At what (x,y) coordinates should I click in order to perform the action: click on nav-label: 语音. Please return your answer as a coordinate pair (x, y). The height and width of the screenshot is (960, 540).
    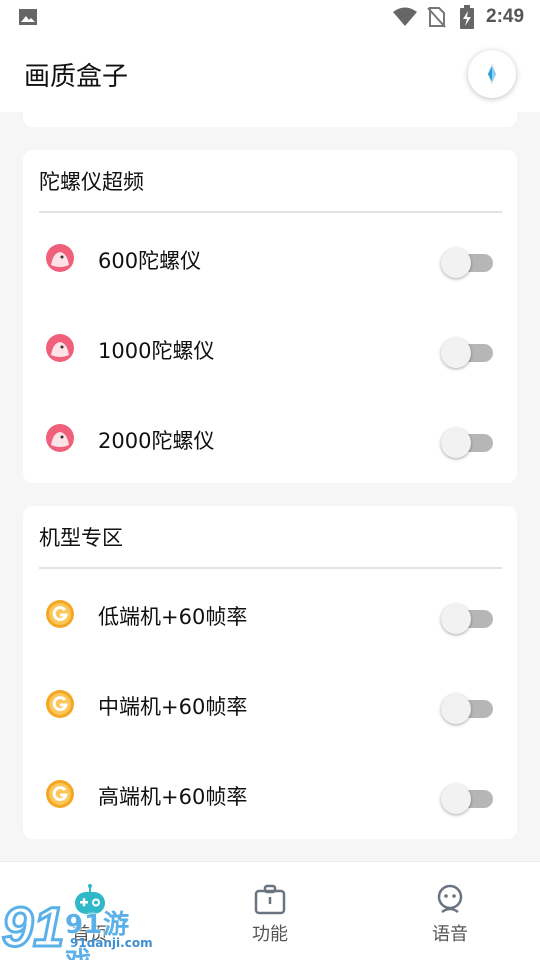
    Looking at the image, I should click on (450, 934).